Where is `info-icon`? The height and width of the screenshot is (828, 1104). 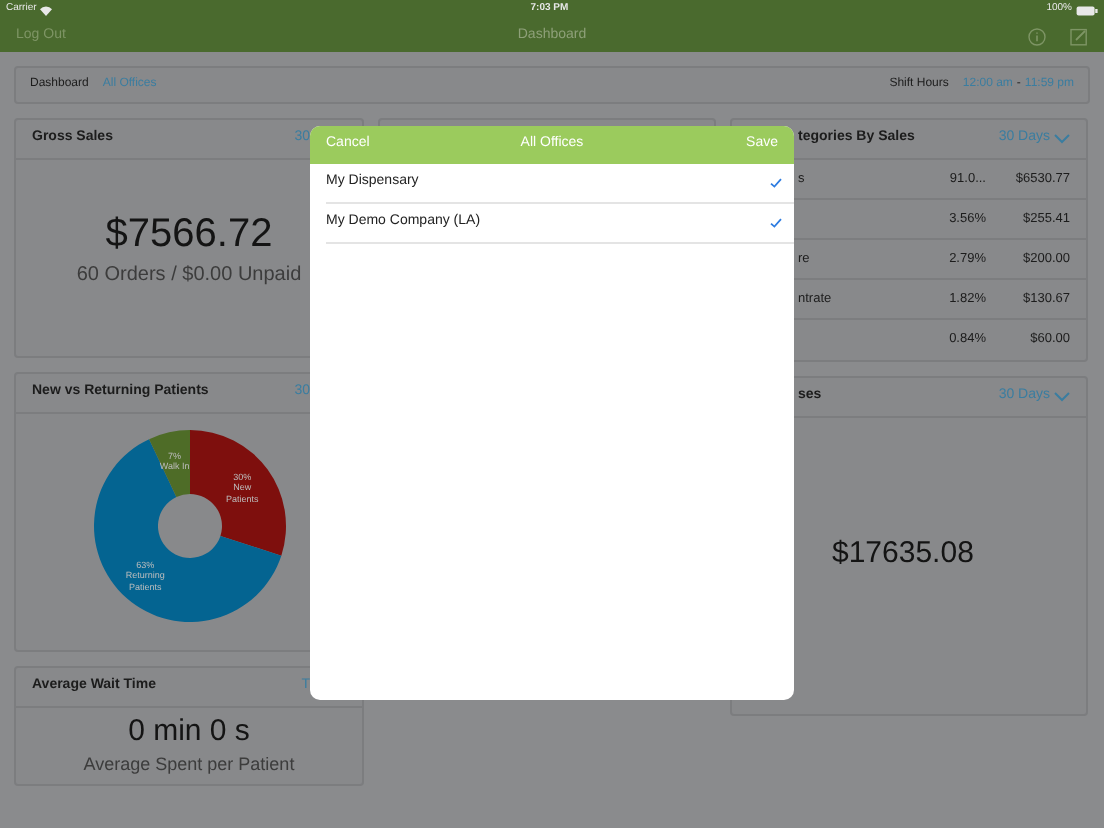 info-icon is located at coordinates (1037, 36).